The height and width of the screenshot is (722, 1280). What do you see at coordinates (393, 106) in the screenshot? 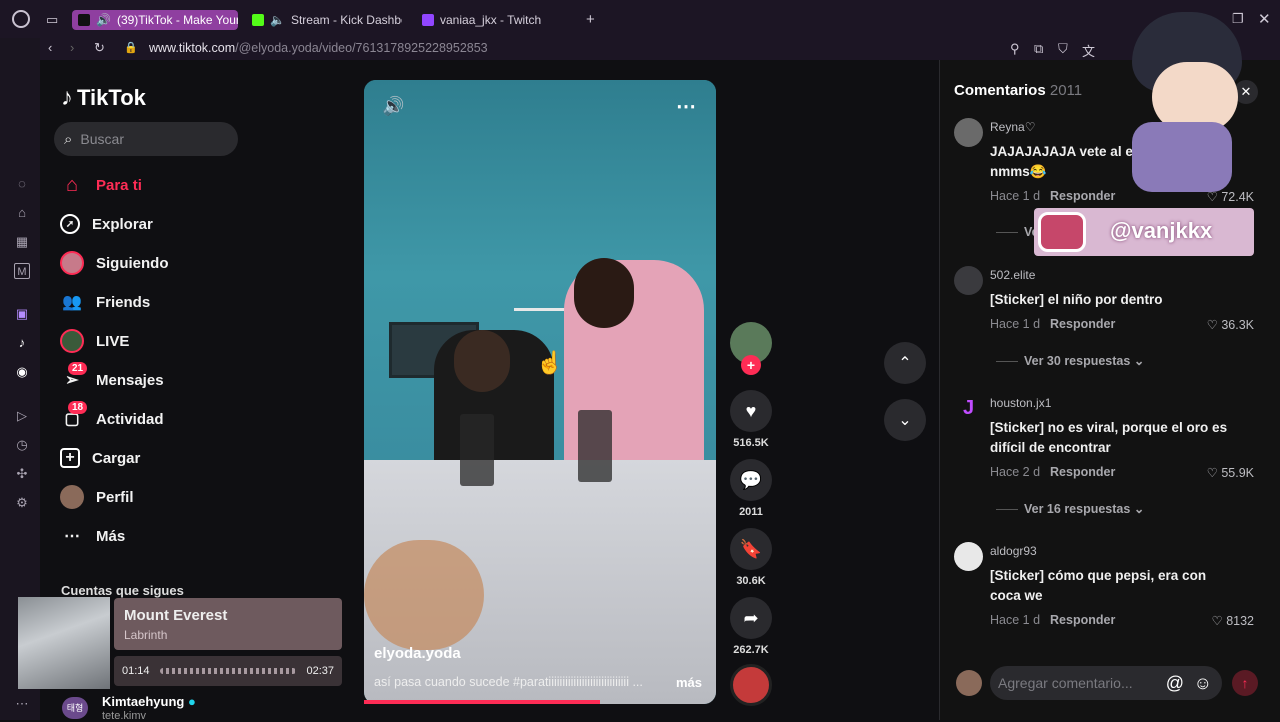
I see `volume-icon: 🔊` at bounding box center [393, 106].